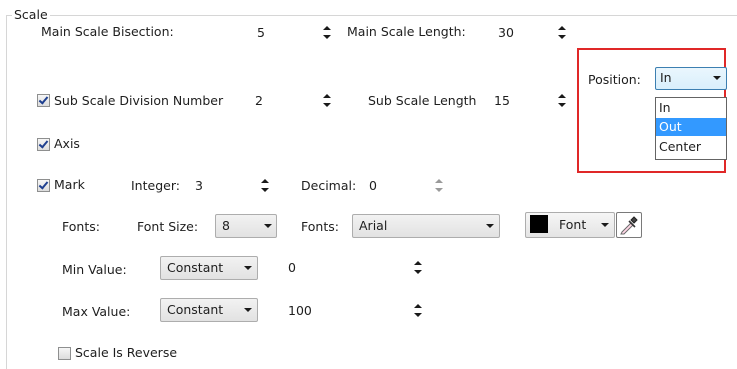 The width and height of the screenshot is (737, 369). What do you see at coordinates (69, 184) in the screenshot?
I see `mark-label: Mark` at bounding box center [69, 184].